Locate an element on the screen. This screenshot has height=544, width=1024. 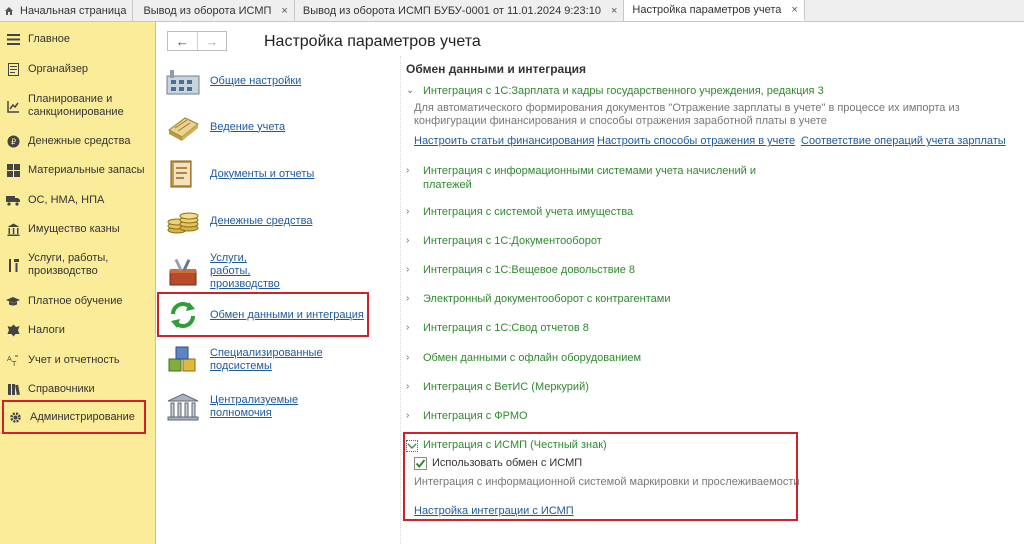
tab-label: Начальная страница is located at coordinates (73, 10).